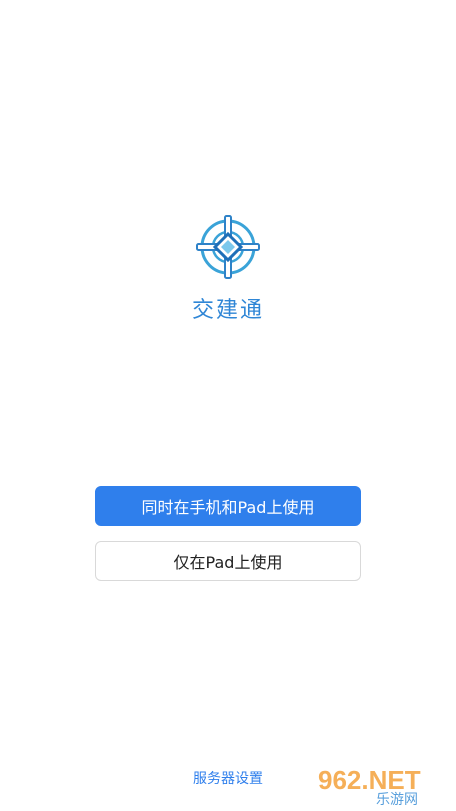  Describe the element at coordinates (228, 247) in the screenshot. I see `crosshair-logo-icon` at that location.